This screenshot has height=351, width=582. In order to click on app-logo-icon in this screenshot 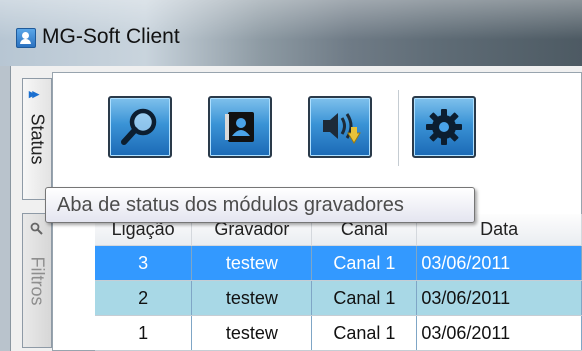, I will do `click(26, 38)`.